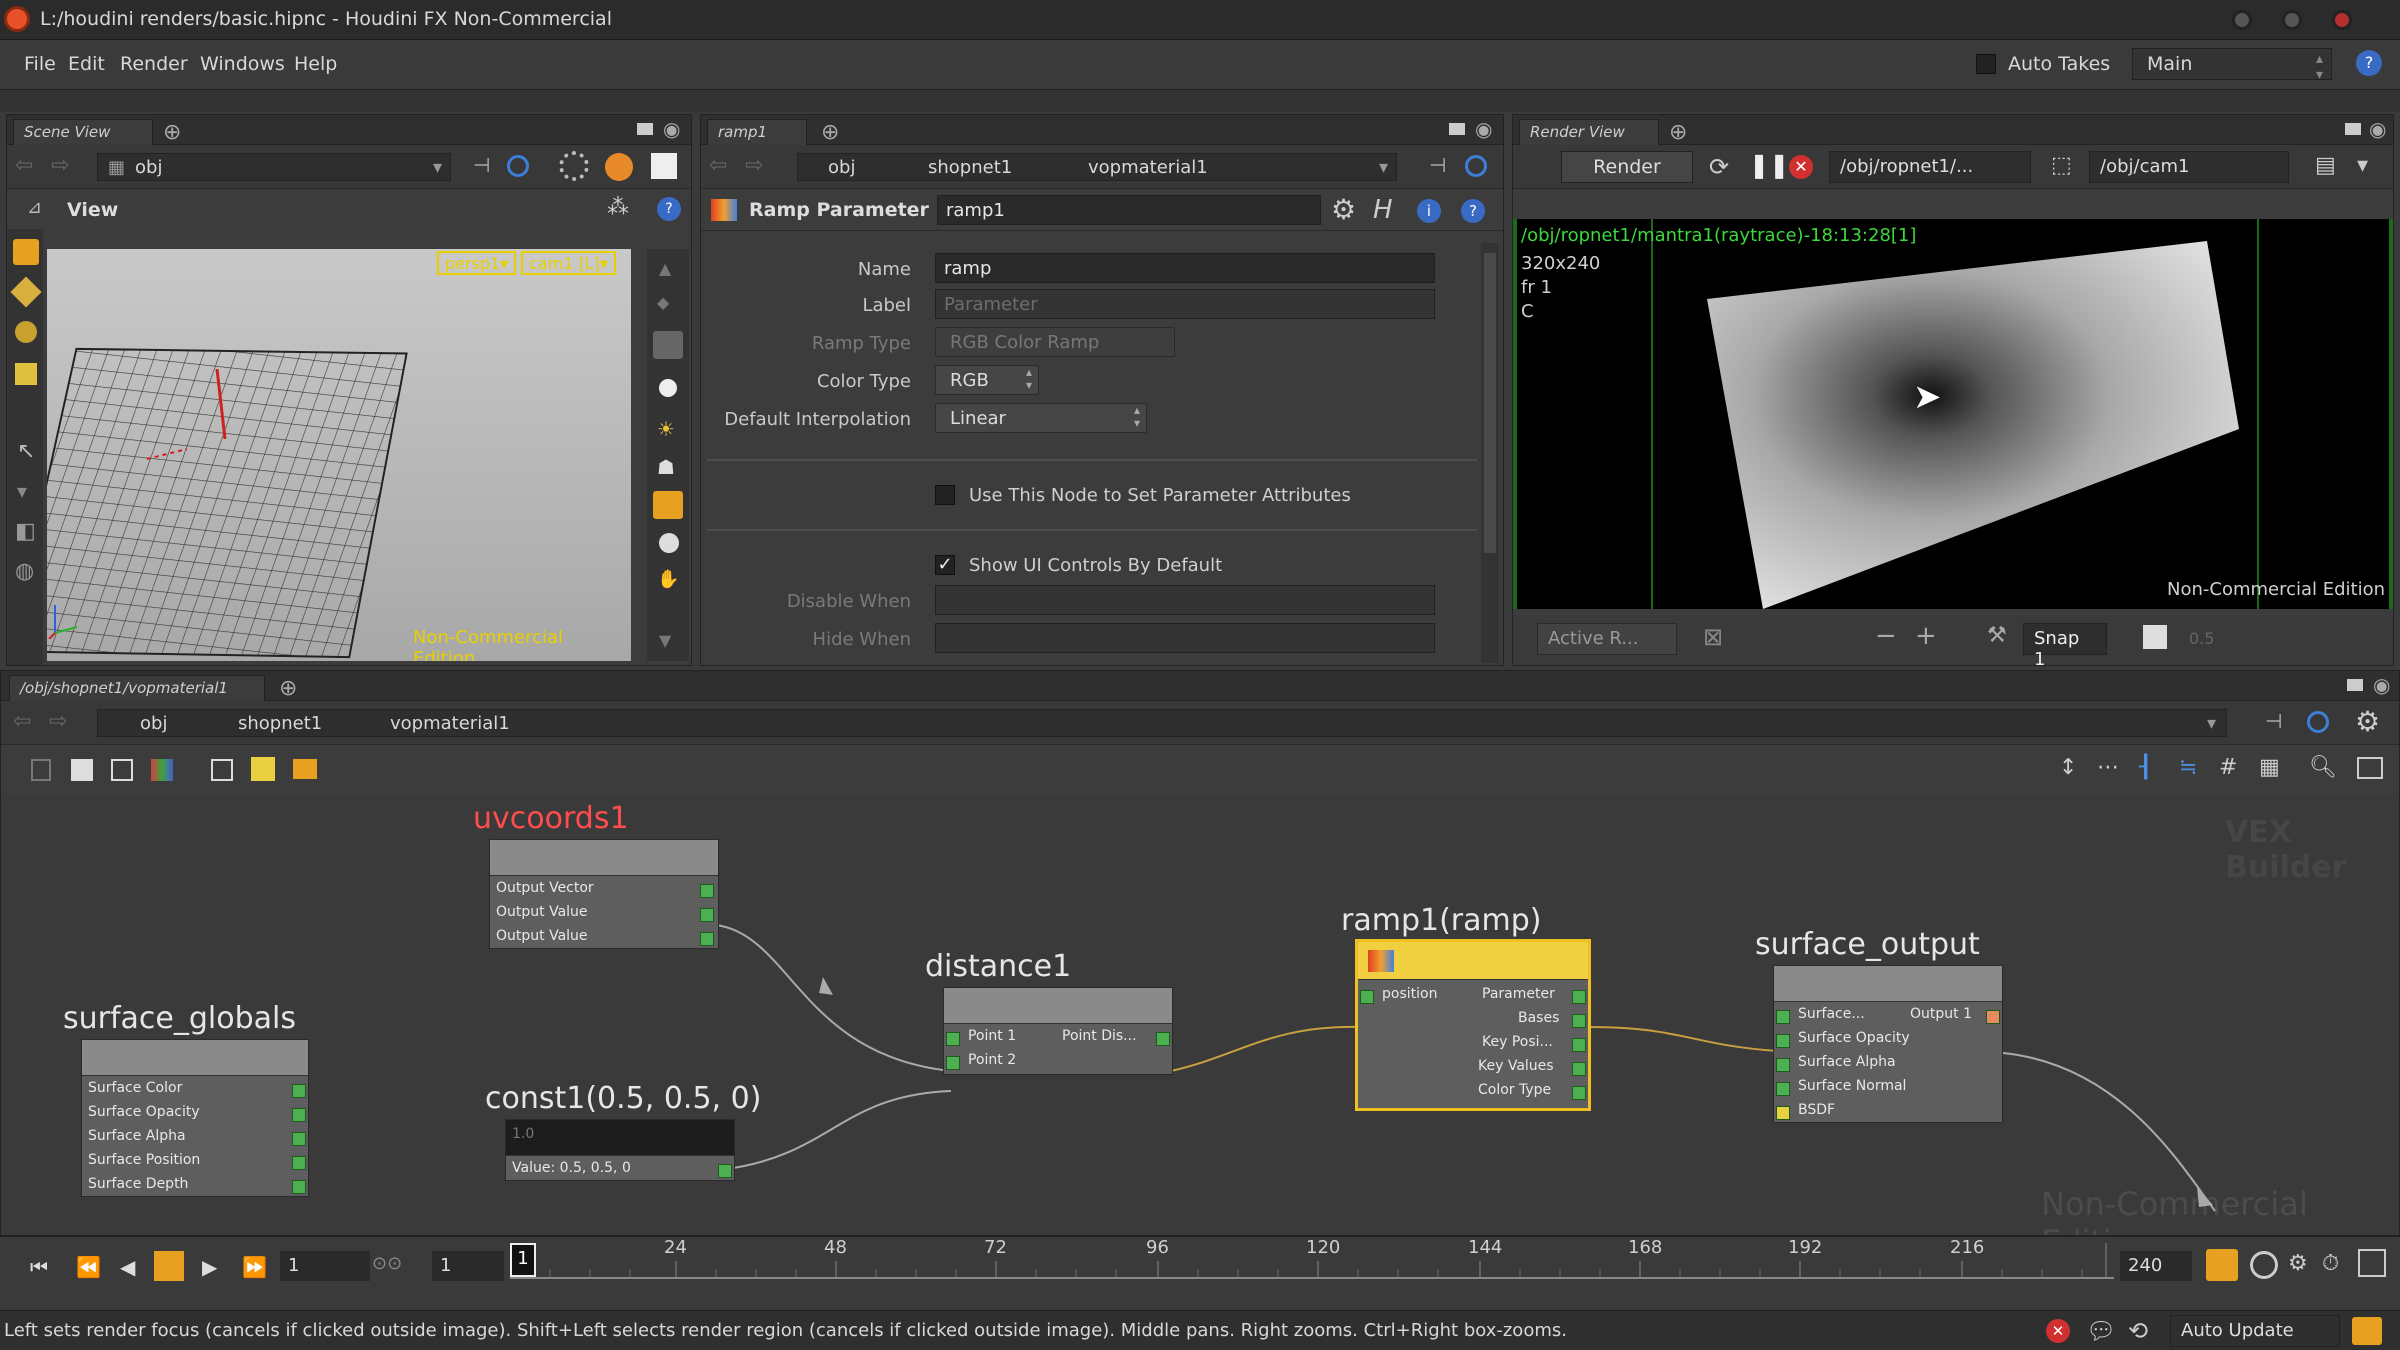 The height and width of the screenshot is (1350, 2400). Describe the element at coordinates (2342, 20) in the screenshot. I see `close-icon` at that location.